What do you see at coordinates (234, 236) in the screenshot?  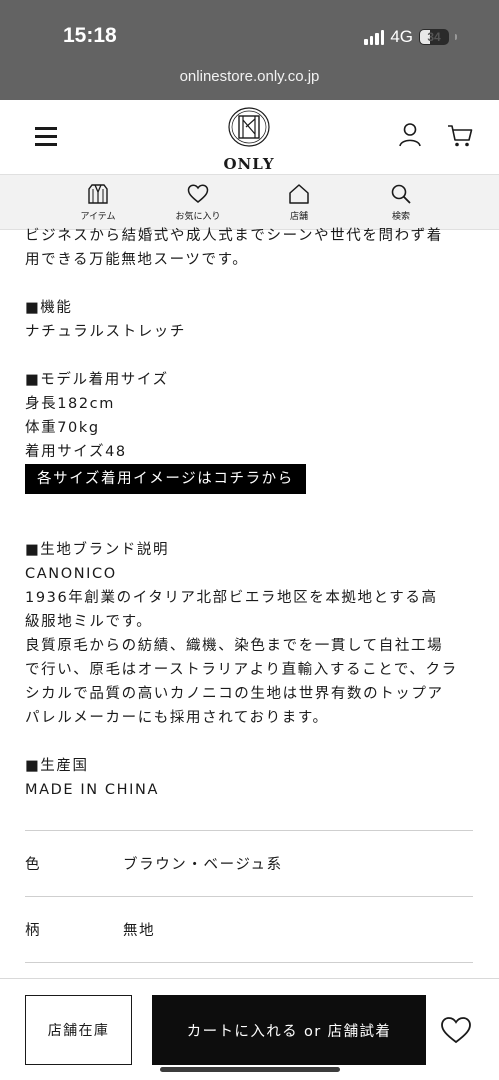 I see `description-text: ビジネスから結婚式や成人式までシーンや世代を問わず着` at bounding box center [234, 236].